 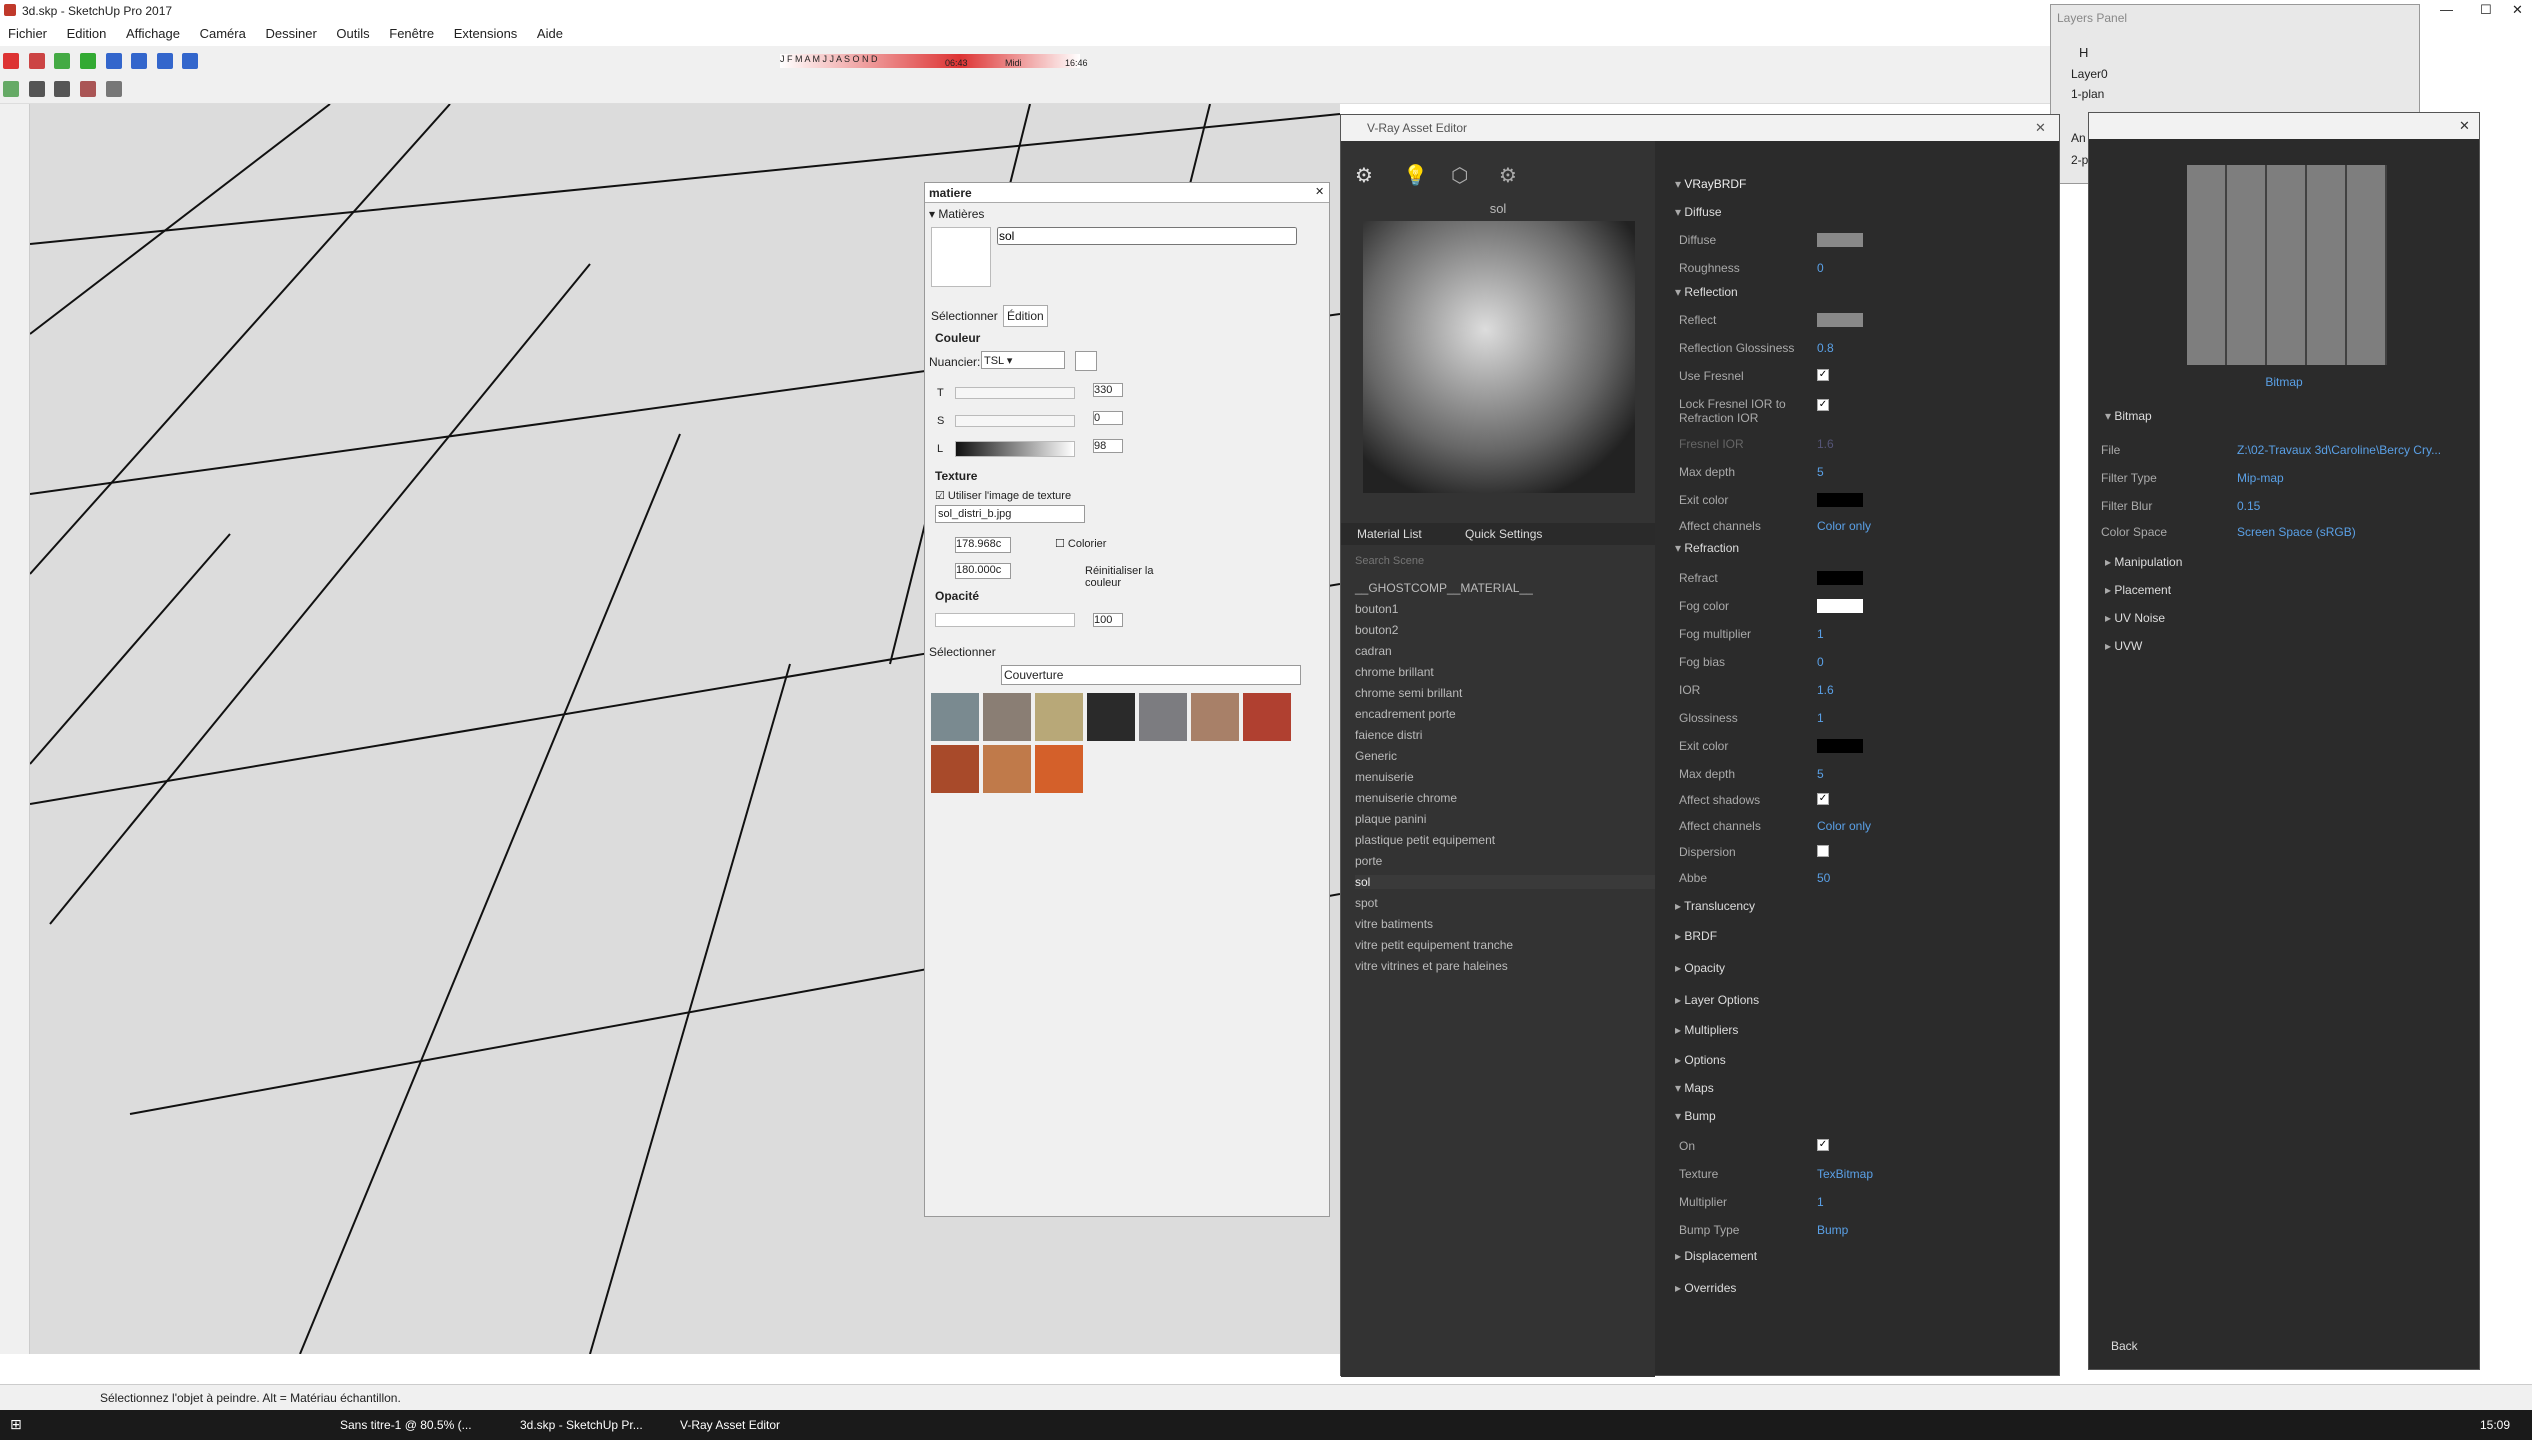 I want to click on tab-select: Sélectionner, so click(x=964, y=316).